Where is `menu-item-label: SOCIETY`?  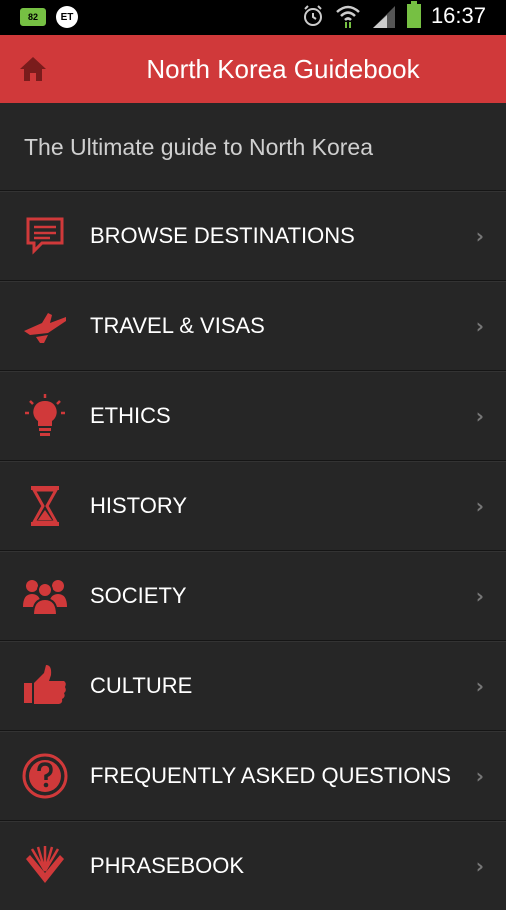
menu-item-label: SOCIETY is located at coordinates (138, 595).